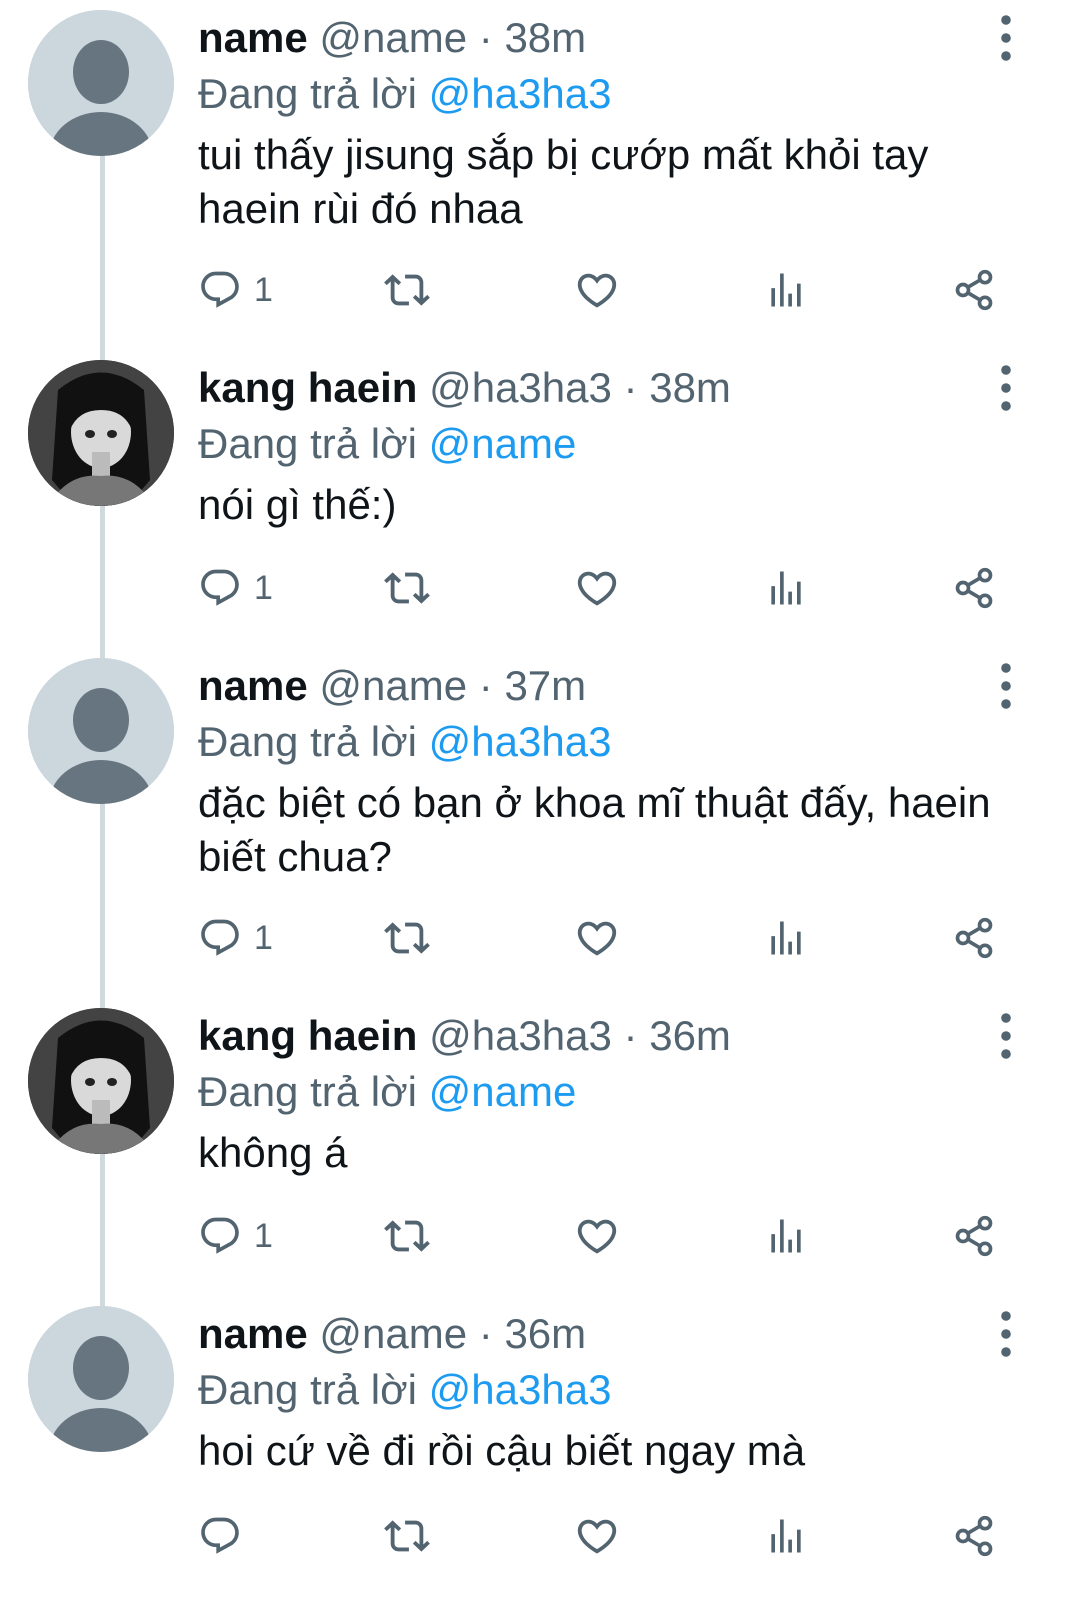 The height and width of the screenshot is (1599, 1080). Describe the element at coordinates (273, 1152) in the screenshot. I see `tweet-text: không á` at that location.